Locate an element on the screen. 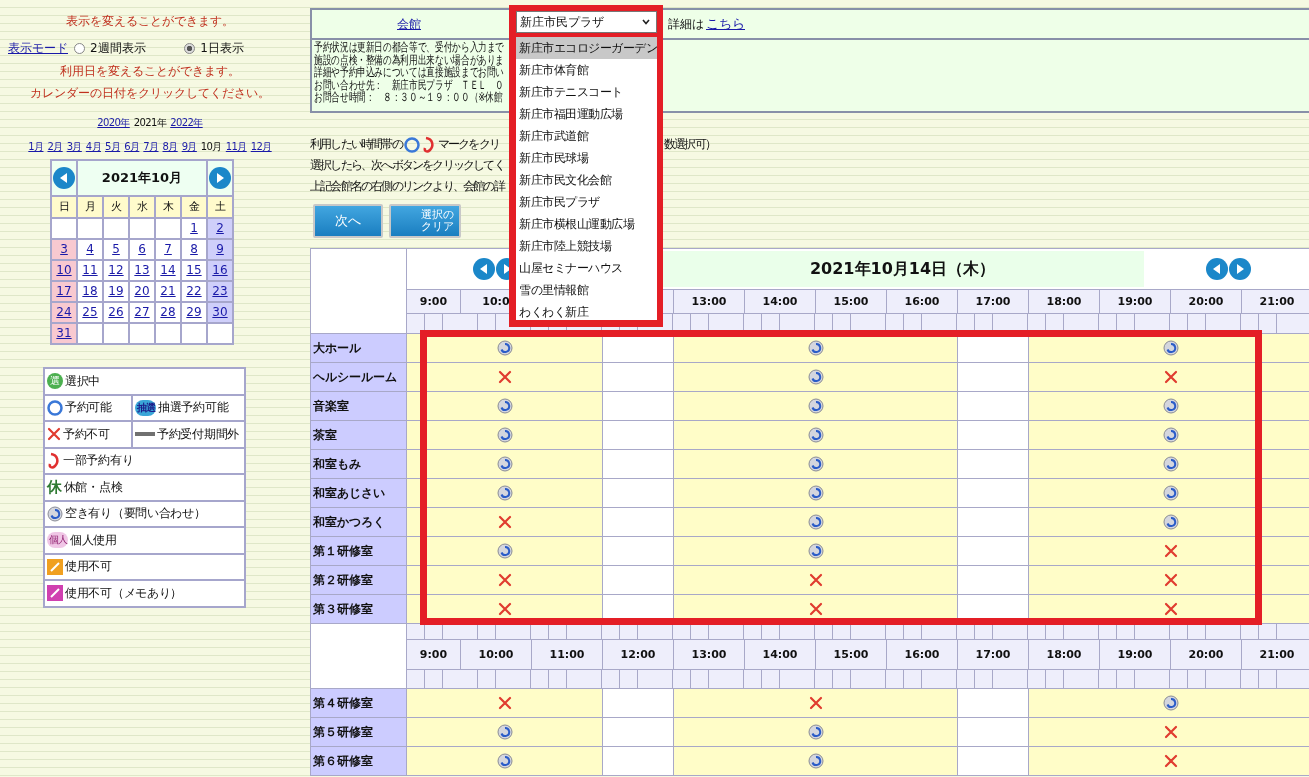 Image resolution: width=1309 pixels, height=777 pixels. hour-header: 10:00 is located at coordinates (496, 655).